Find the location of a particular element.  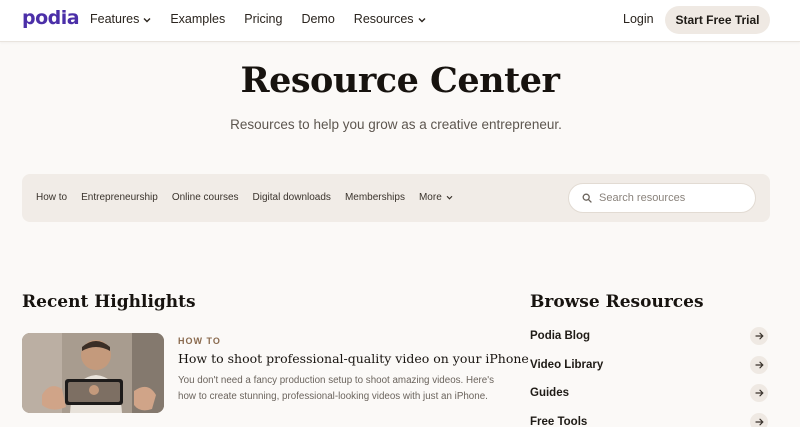

nav-demo-label: Demo is located at coordinates (318, 19).